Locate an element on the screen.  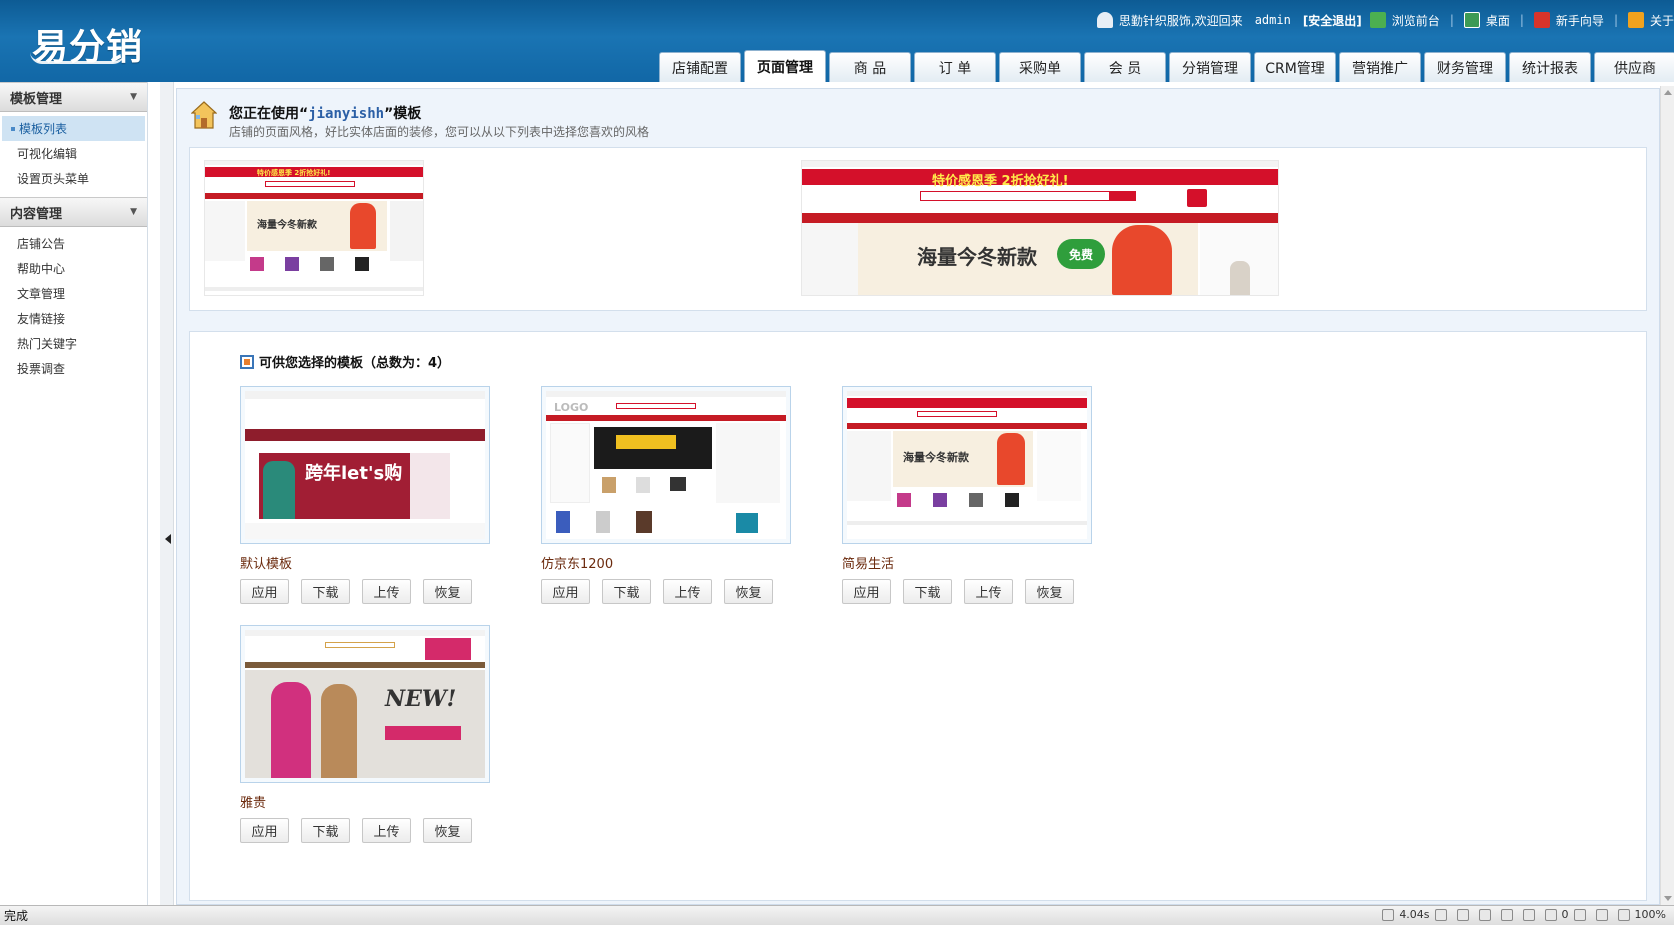
zoom-level: 100% is located at coordinates (1650, 914).